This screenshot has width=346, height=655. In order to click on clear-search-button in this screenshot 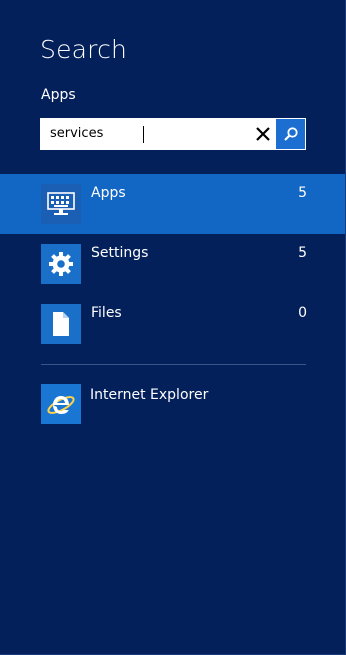, I will do `click(263, 134)`.